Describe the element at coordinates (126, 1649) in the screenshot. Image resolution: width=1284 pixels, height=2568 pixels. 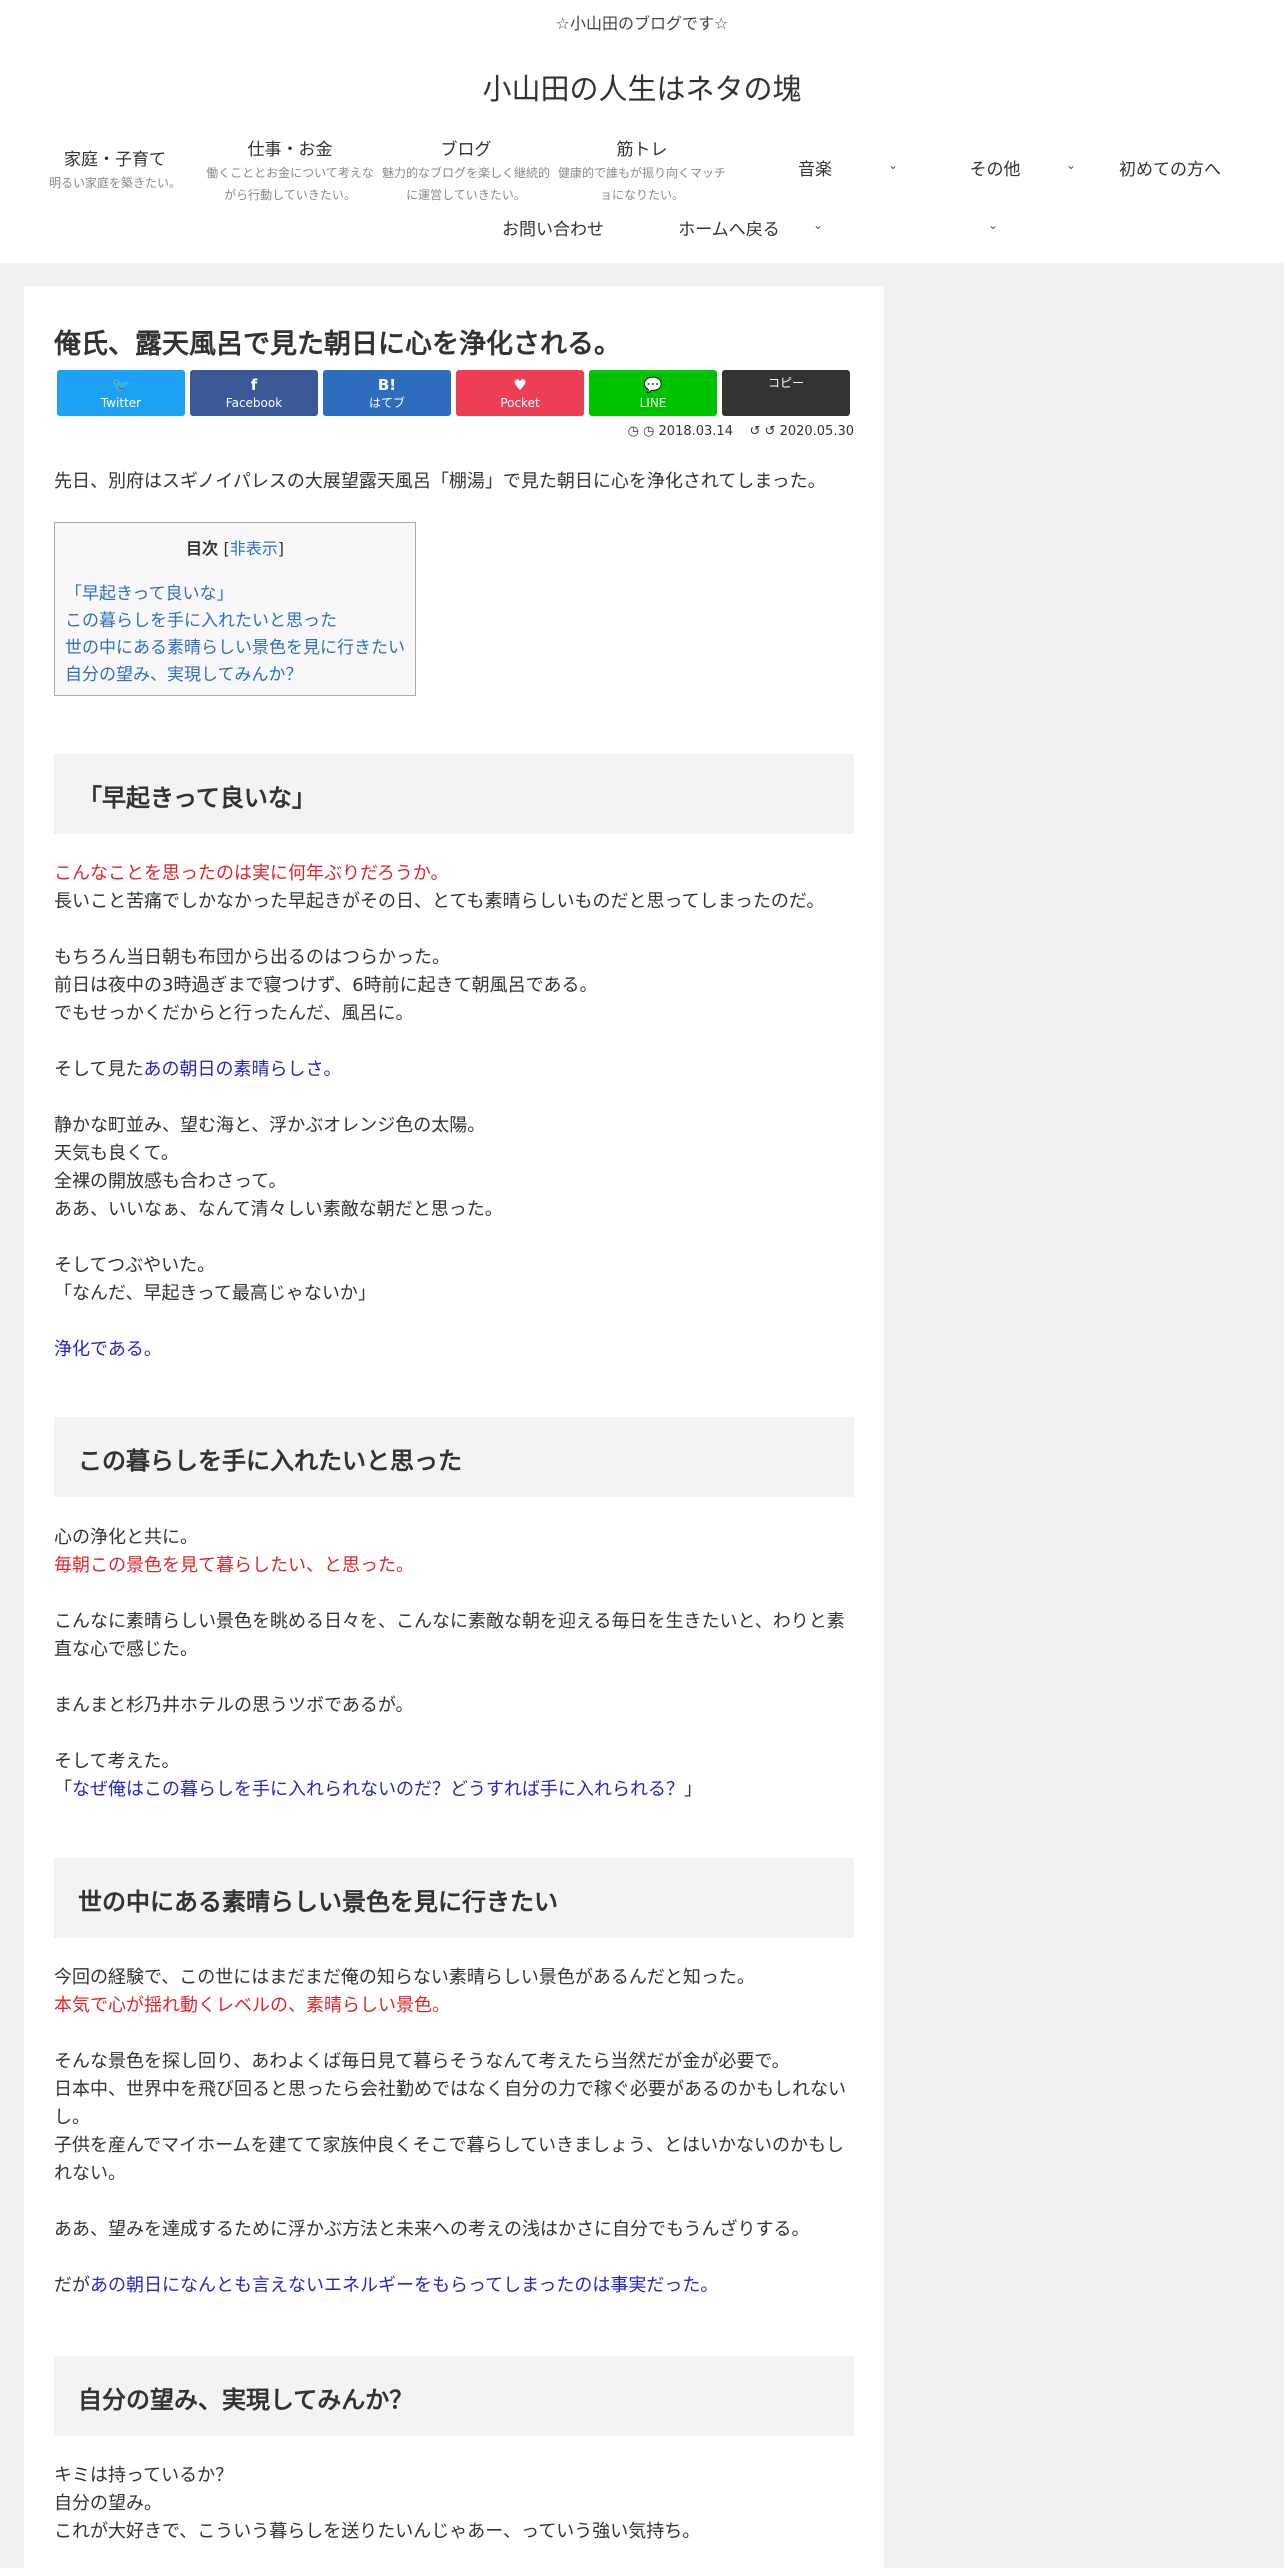
I see `text-line: 直な心で感じた。` at that location.